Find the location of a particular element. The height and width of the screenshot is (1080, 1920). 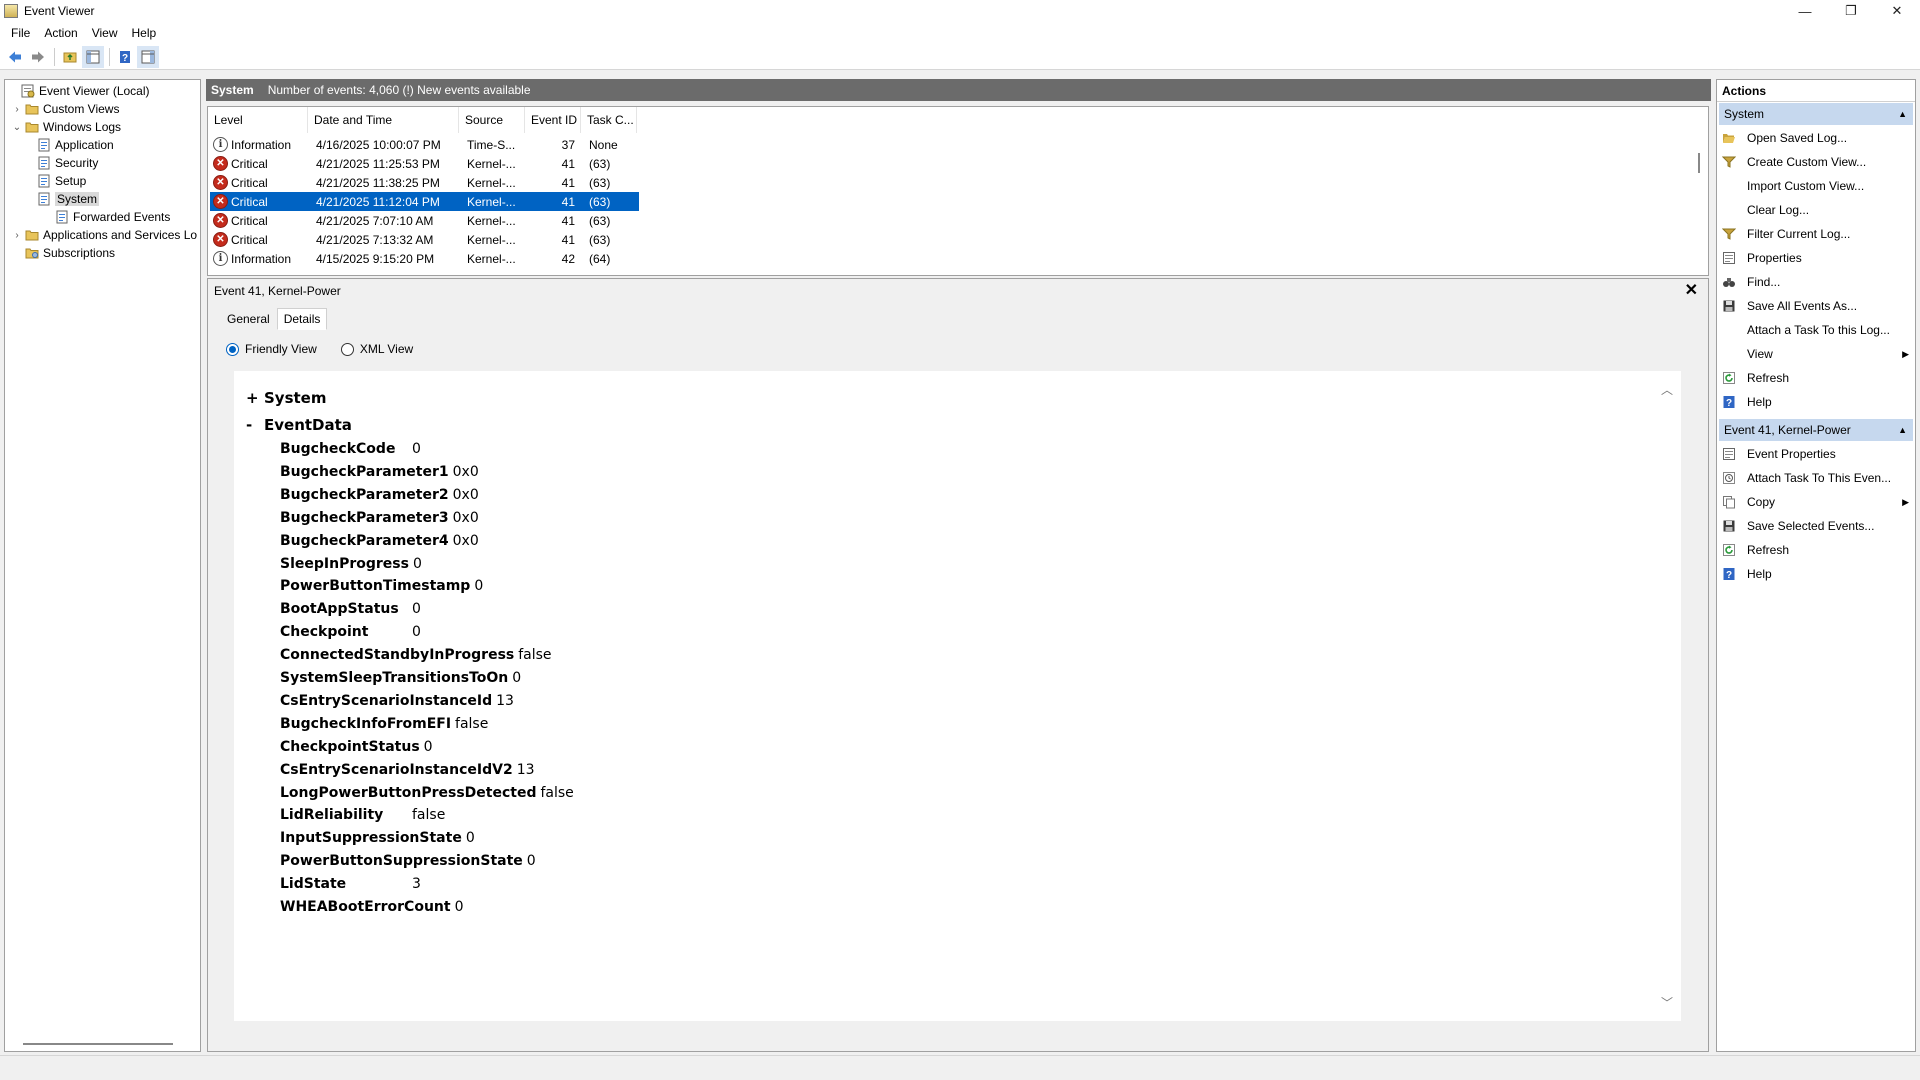

event-data-key: PowerButtonTimestamp is located at coordinates (375, 586).